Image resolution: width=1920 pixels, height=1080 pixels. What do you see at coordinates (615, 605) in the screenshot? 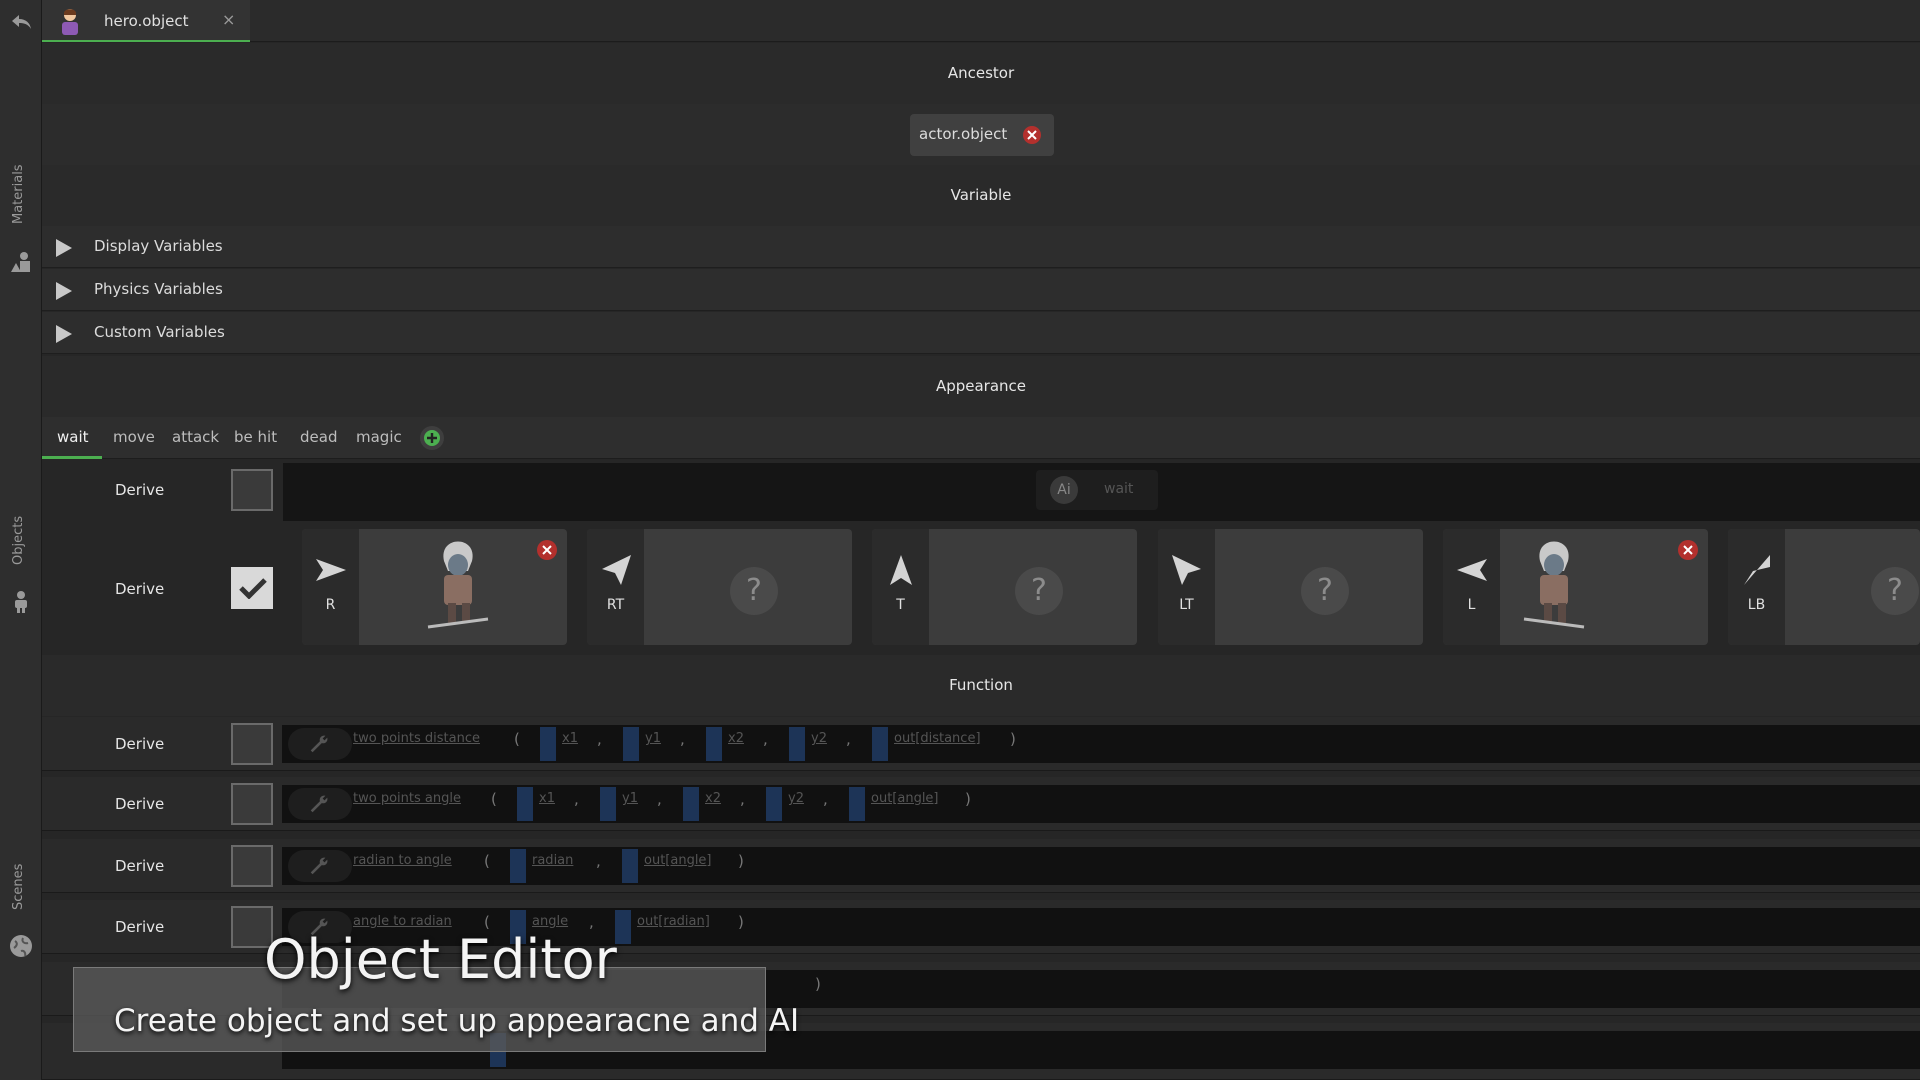
I see `direction-label: RT` at bounding box center [615, 605].